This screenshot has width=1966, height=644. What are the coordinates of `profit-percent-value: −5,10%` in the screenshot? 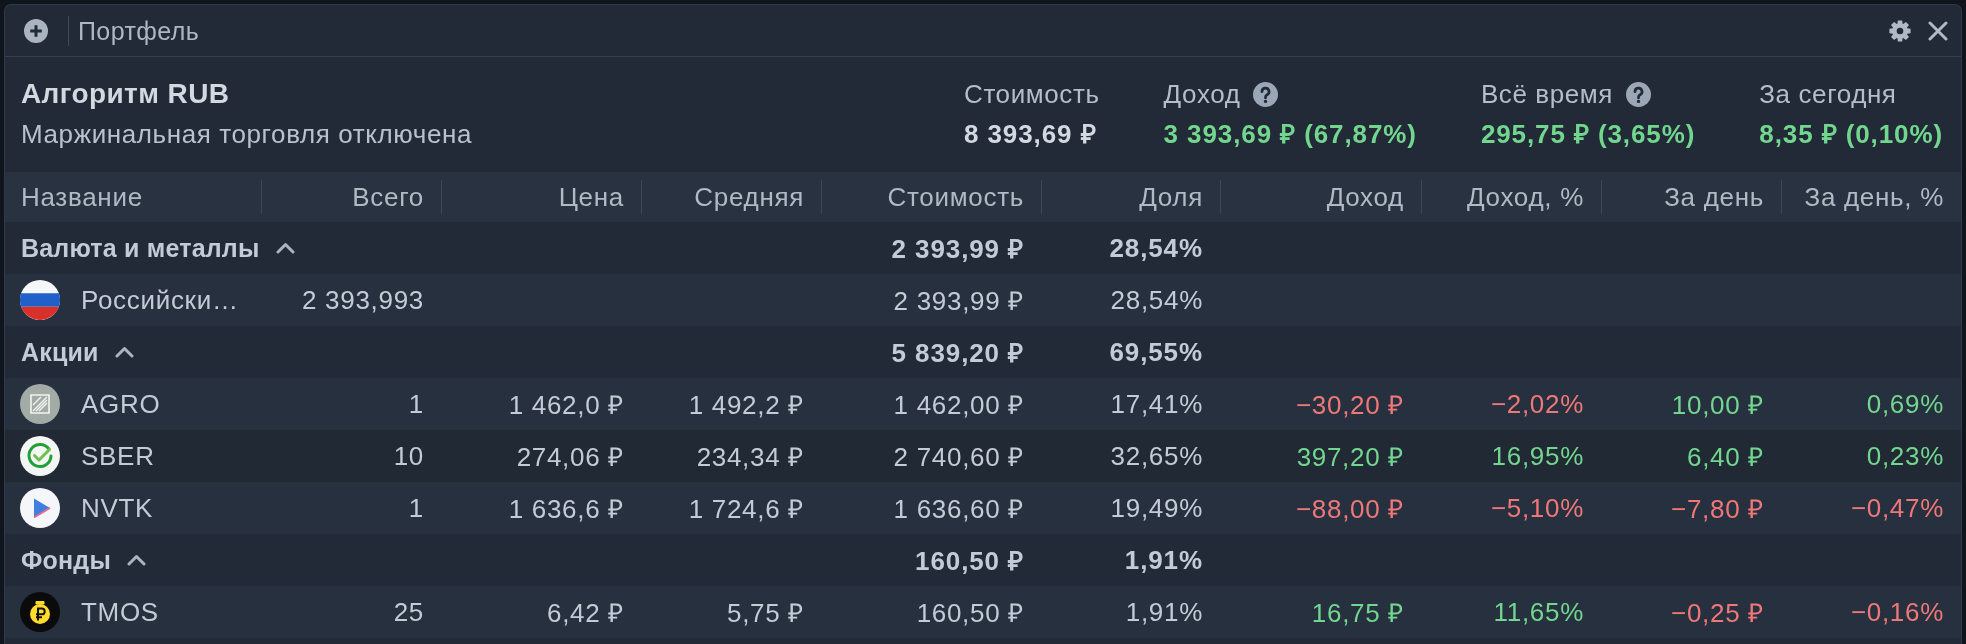 It's located at (1537, 508).